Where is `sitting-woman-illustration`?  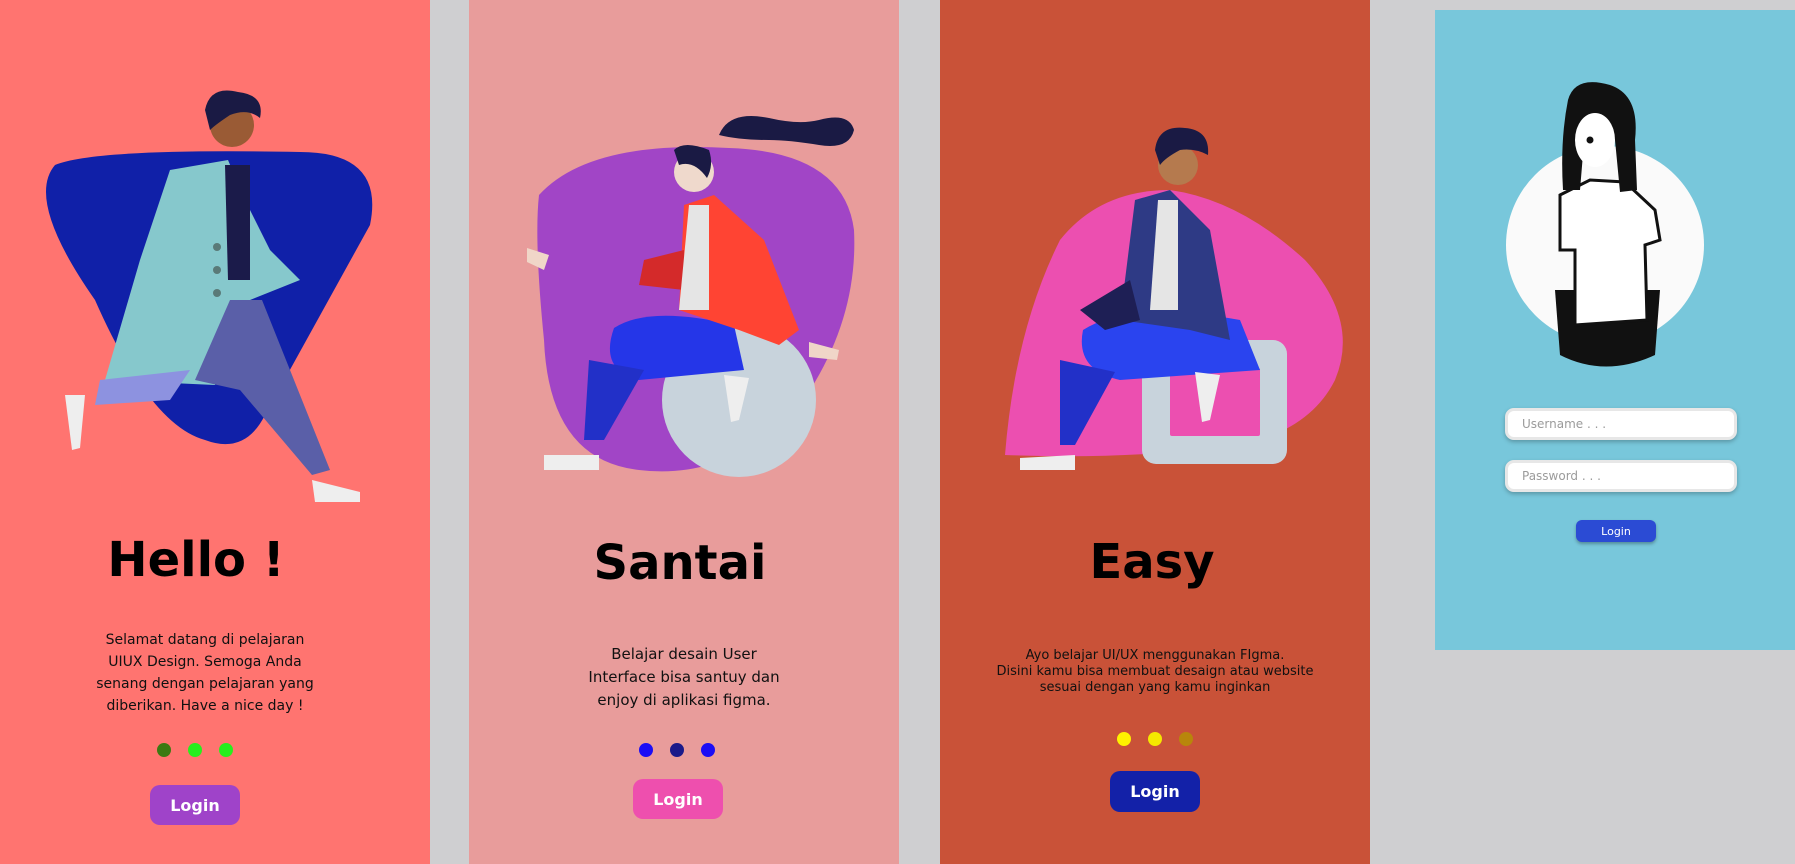
sitting-woman-illustration is located at coordinates (691, 296).